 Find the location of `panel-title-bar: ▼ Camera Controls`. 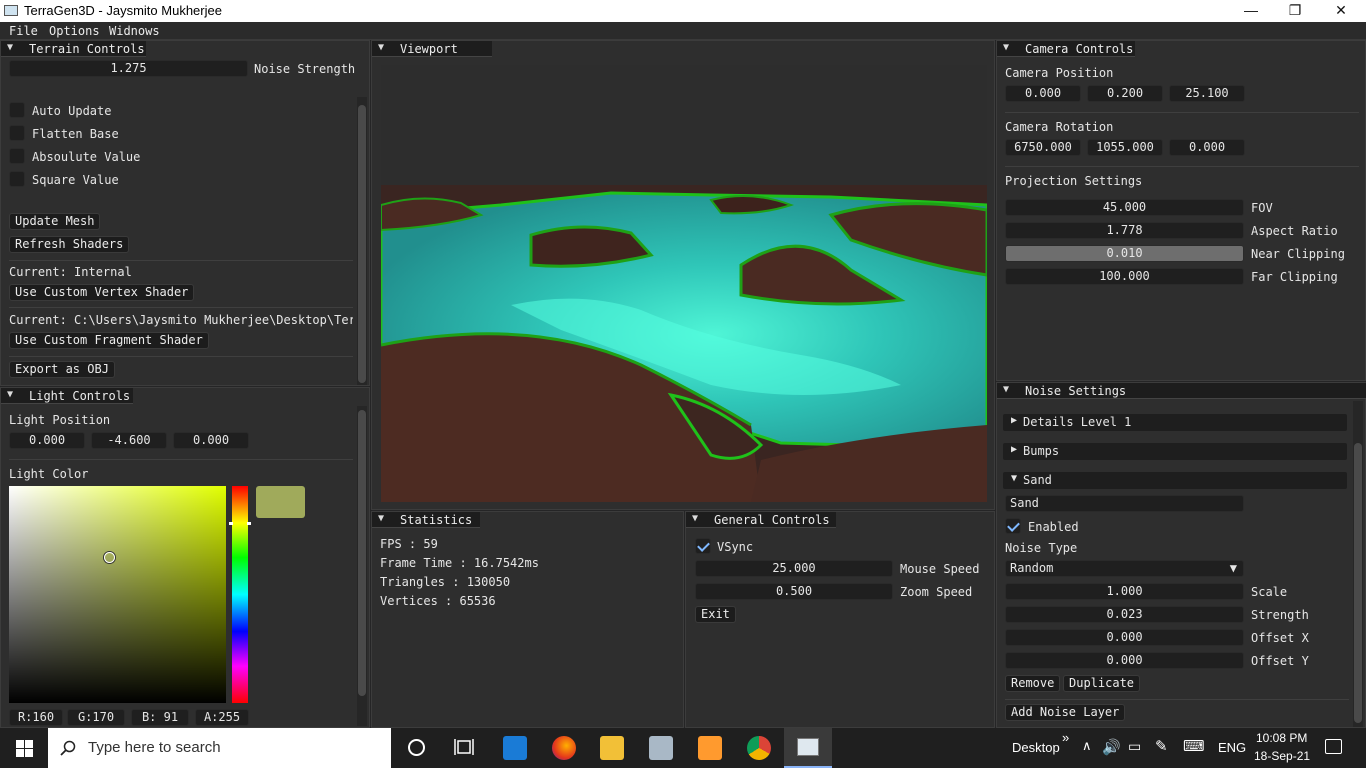

panel-title-bar: ▼ Camera Controls is located at coordinates (1066, 49).